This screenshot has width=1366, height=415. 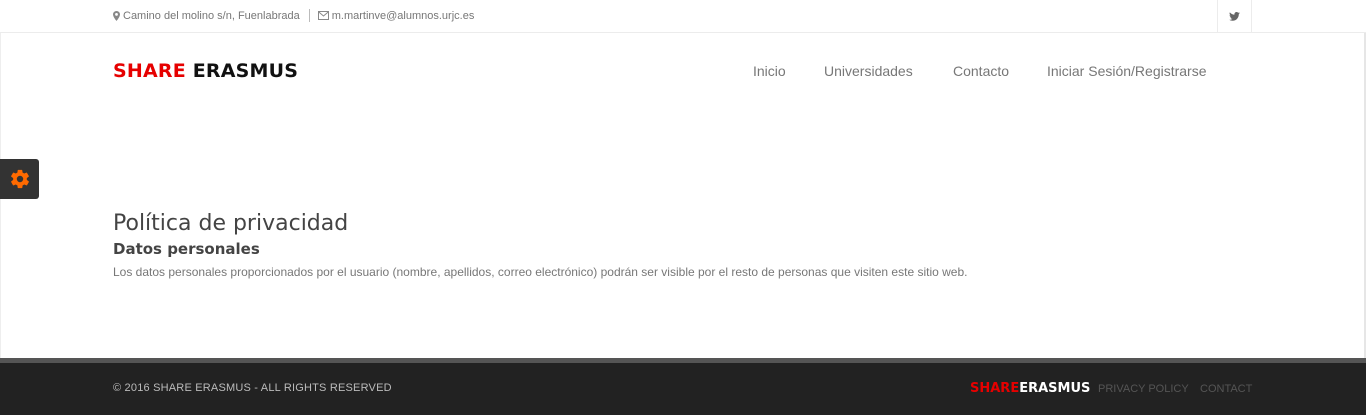 I want to click on envelope-icon, so click(x=323, y=15).